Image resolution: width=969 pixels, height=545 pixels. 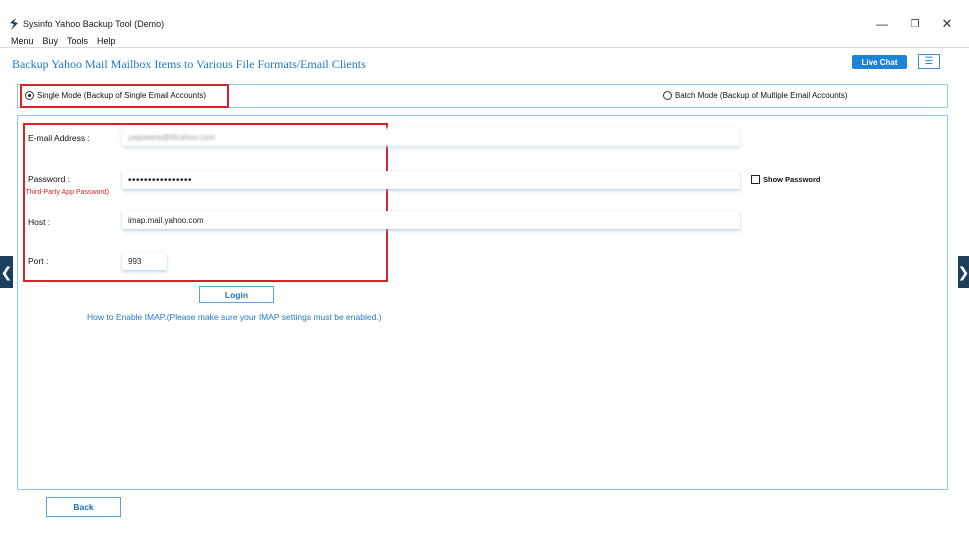 I want to click on password-label: Password :, so click(x=49, y=179).